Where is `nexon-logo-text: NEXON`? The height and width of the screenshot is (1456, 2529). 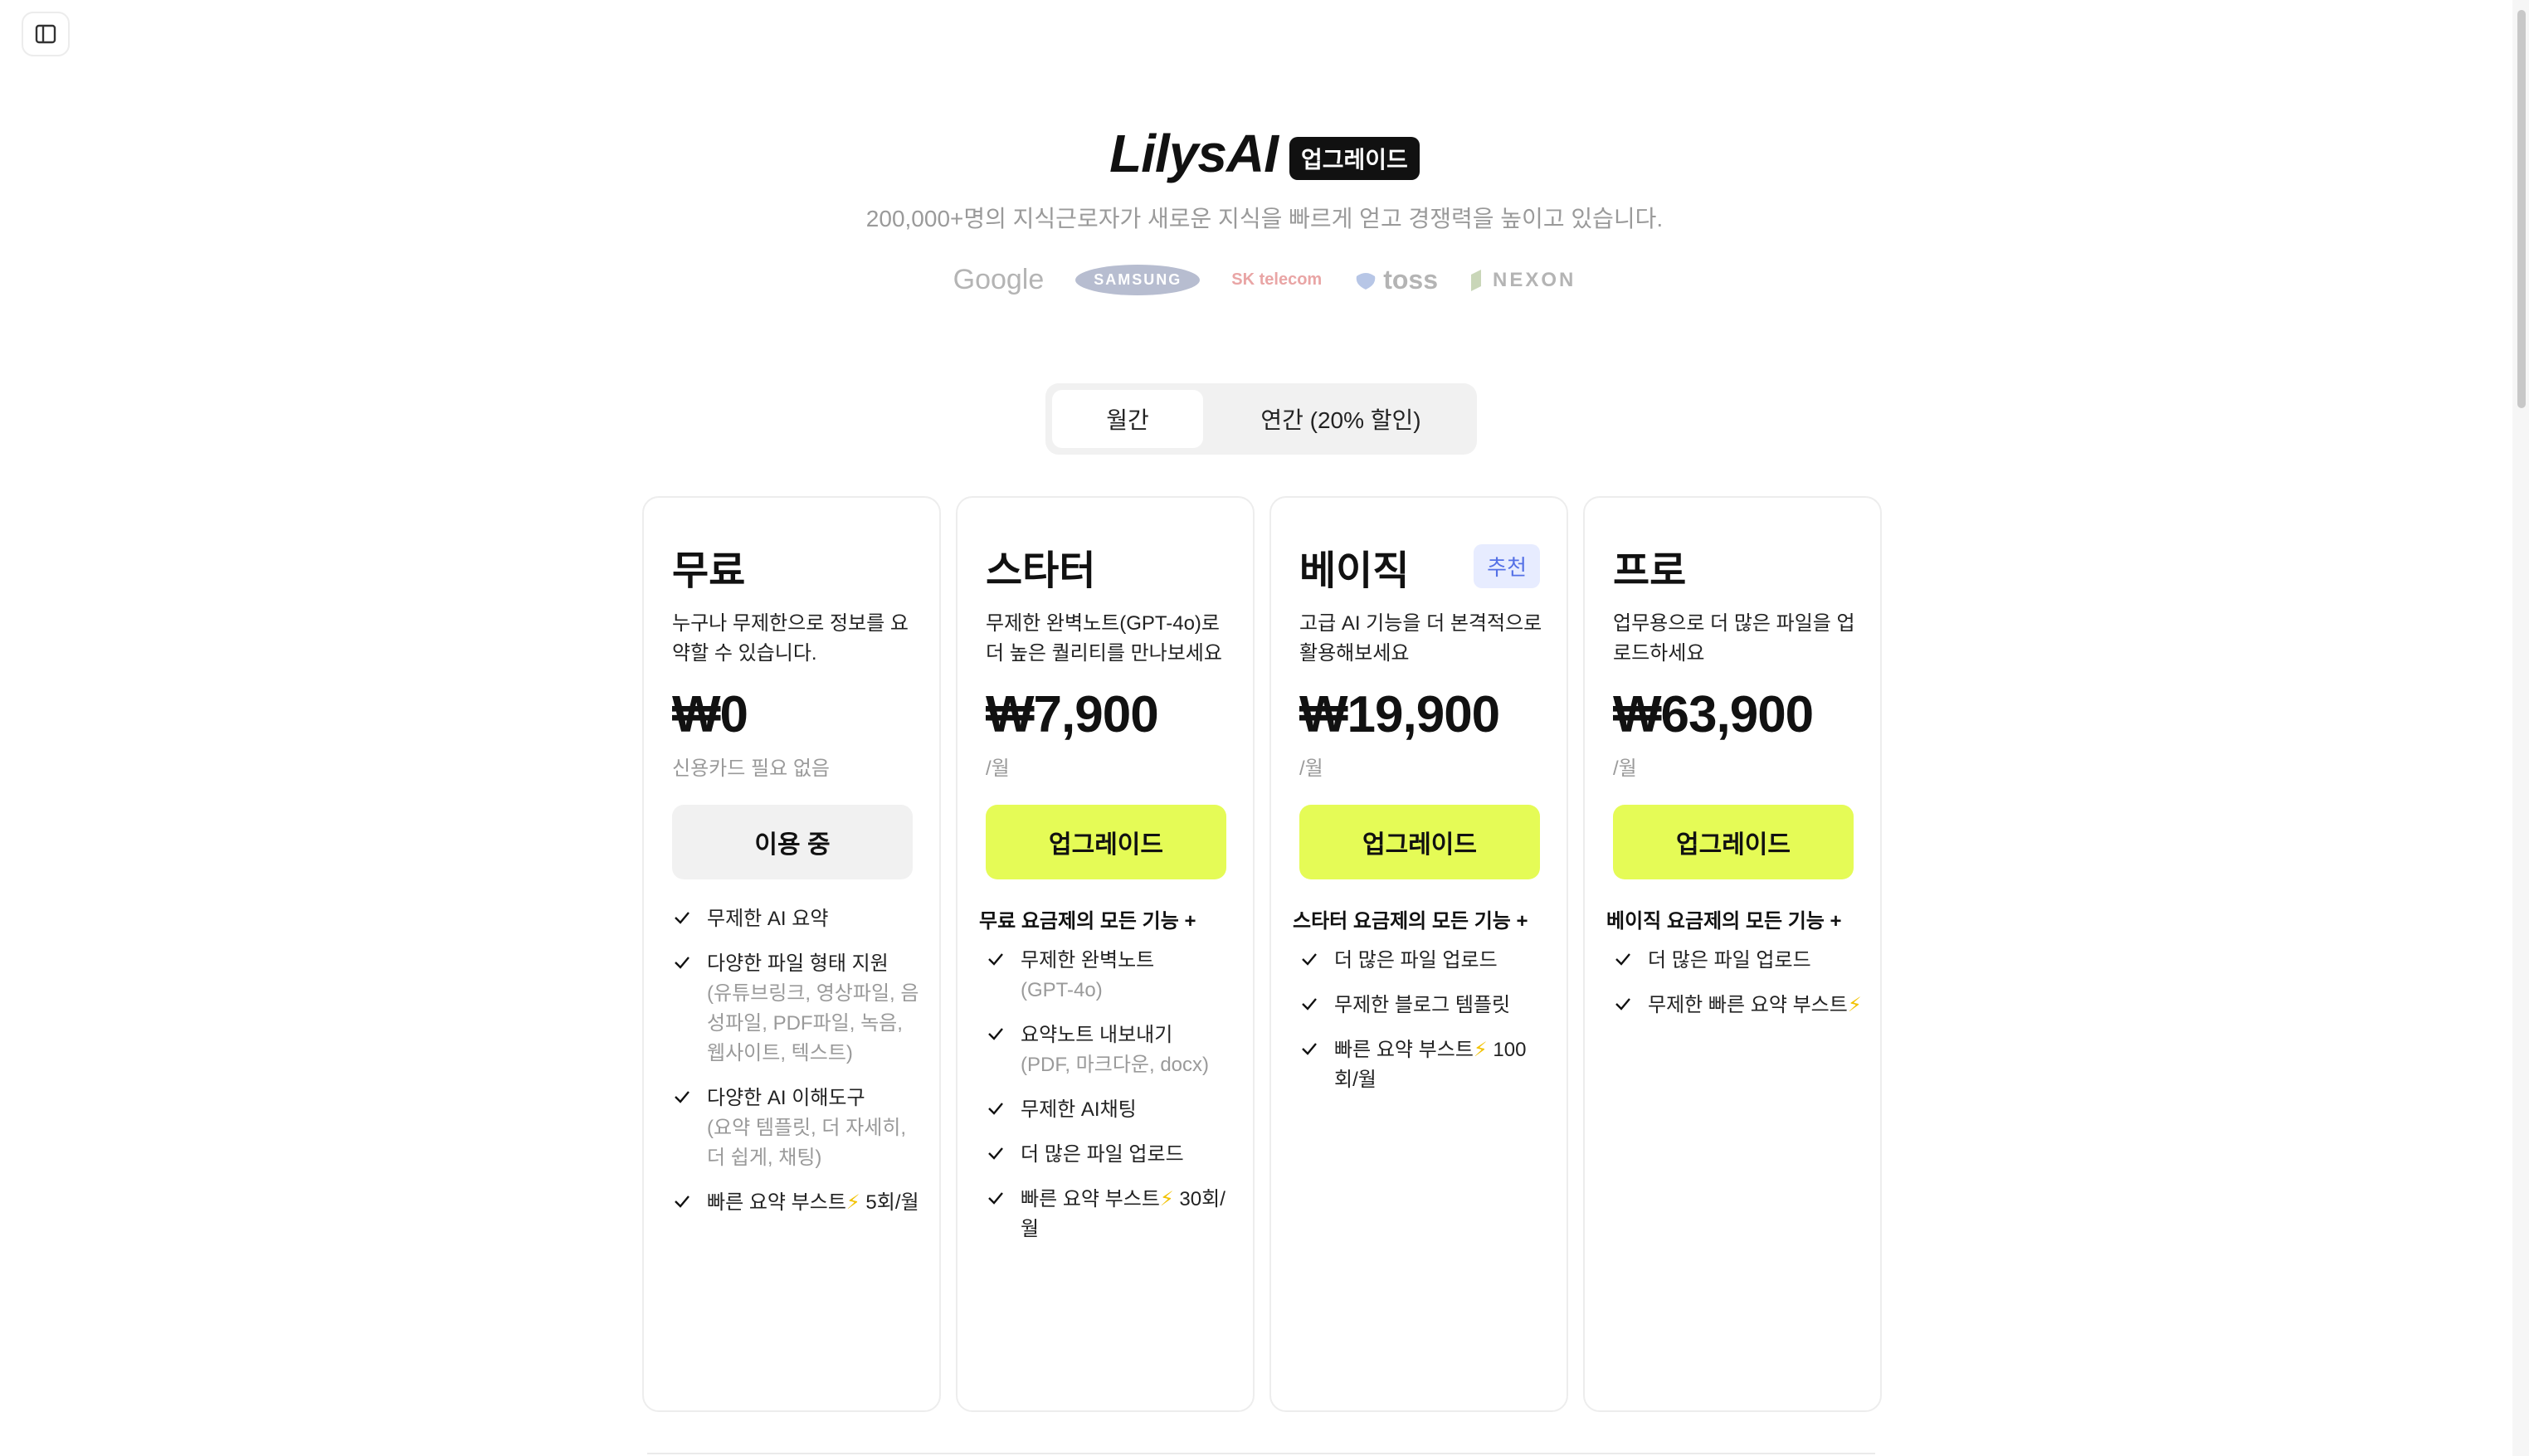 nexon-logo-text: NEXON is located at coordinates (1534, 279).